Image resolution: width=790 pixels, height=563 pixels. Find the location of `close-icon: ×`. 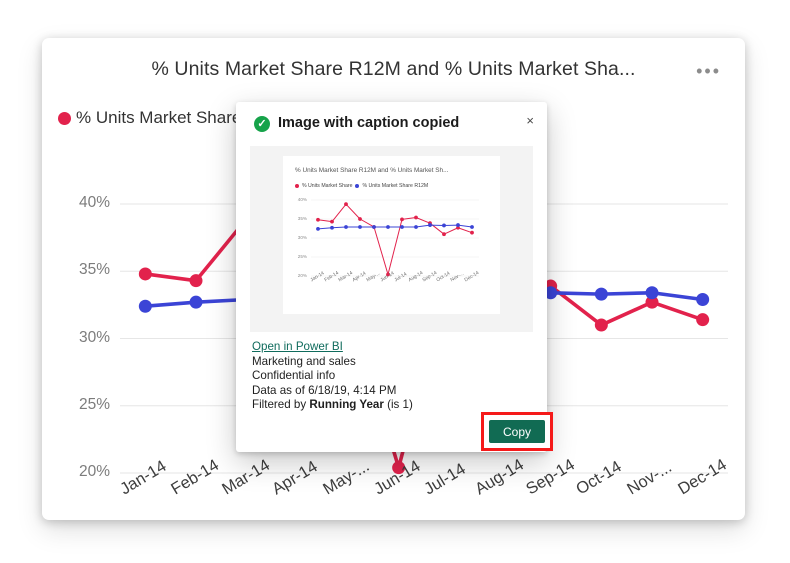

close-icon: × is located at coordinates (530, 121).